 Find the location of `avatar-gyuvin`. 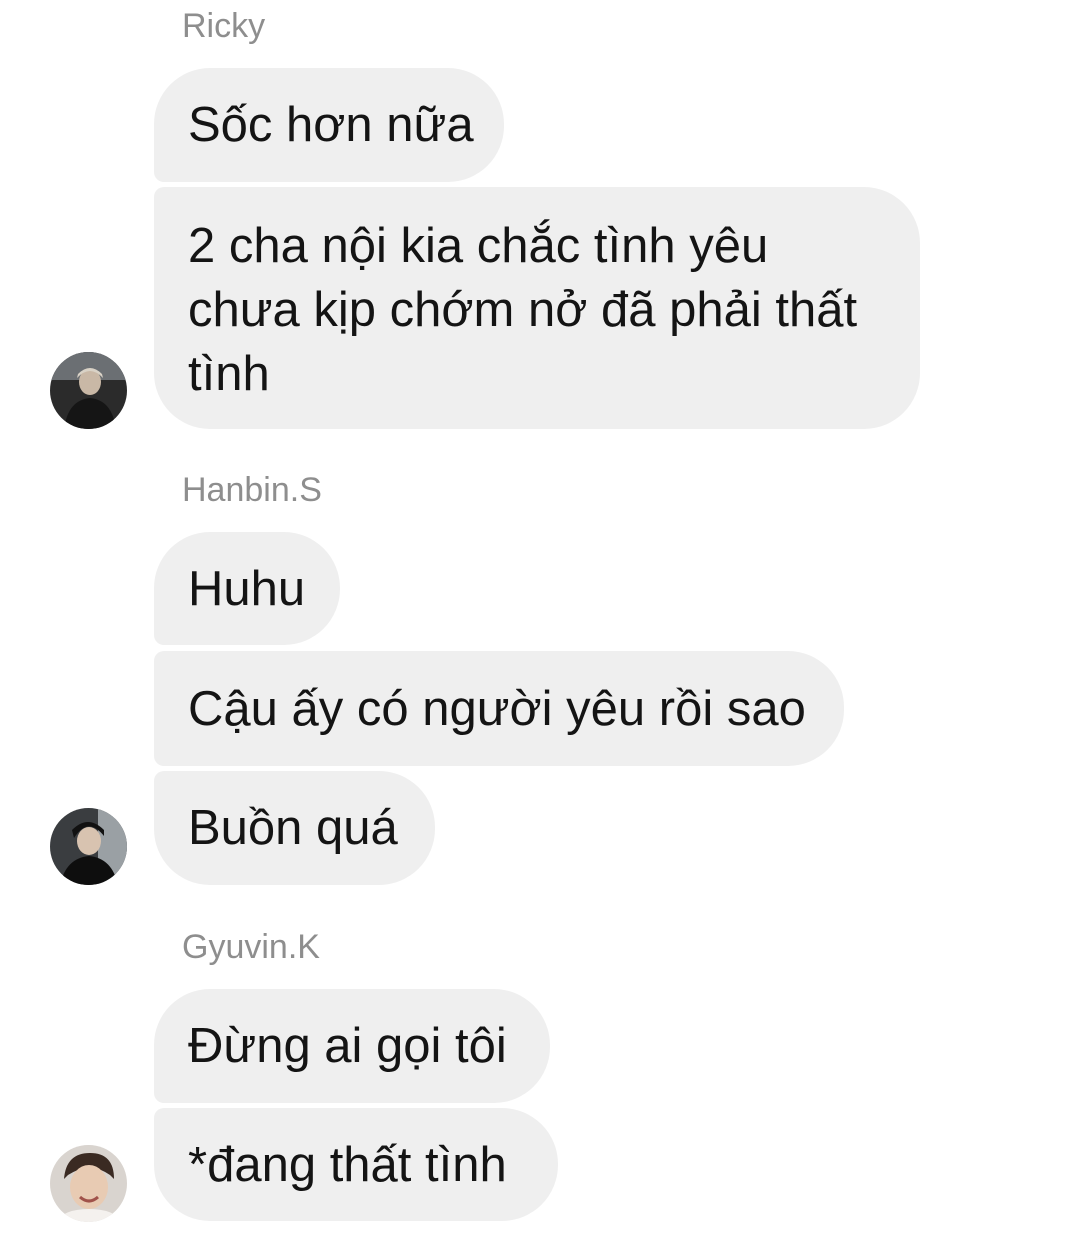

avatar-gyuvin is located at coordinates (88, 1183).